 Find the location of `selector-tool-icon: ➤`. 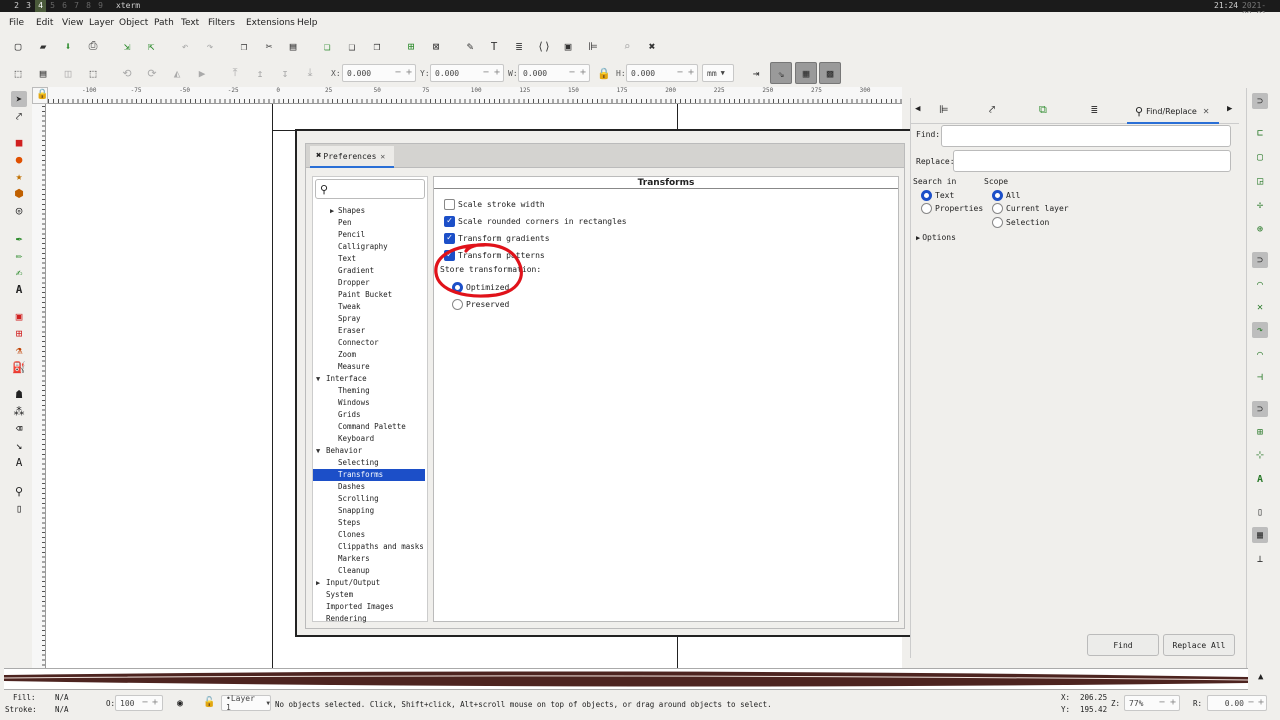

selector-tool-icon: ➤ is located at coordinates (19, 99).